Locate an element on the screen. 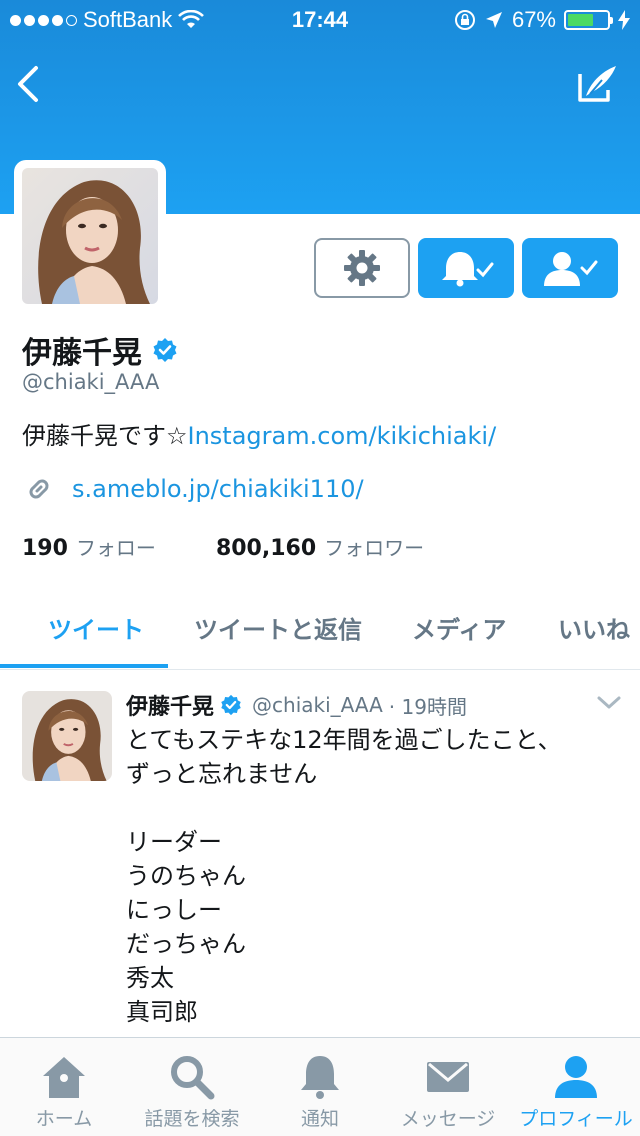 The width and height of the screenshot is (640, 1136). profile-handle: @chiaki_AAA is located at coordinates (91, 382).